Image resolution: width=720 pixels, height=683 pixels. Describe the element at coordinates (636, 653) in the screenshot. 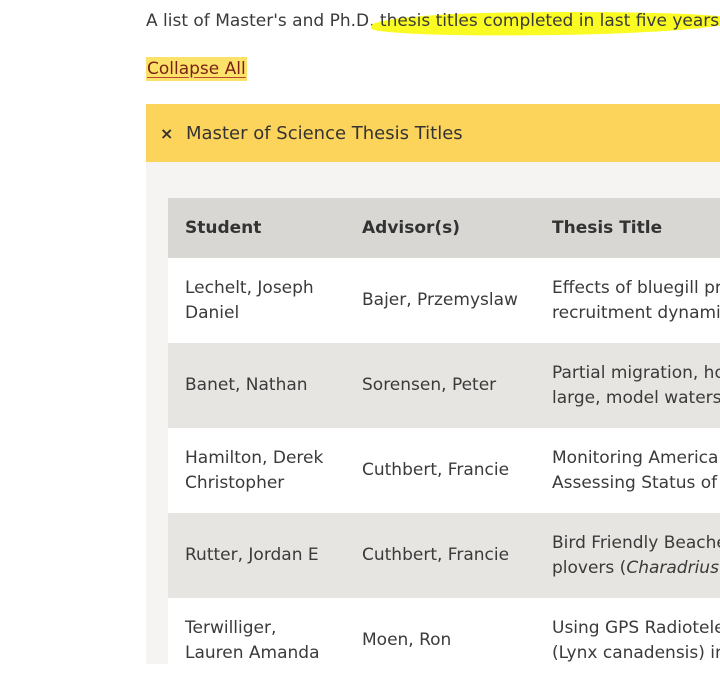

I see `thesis-title-line: (Lynx canadensis) in` at that location.